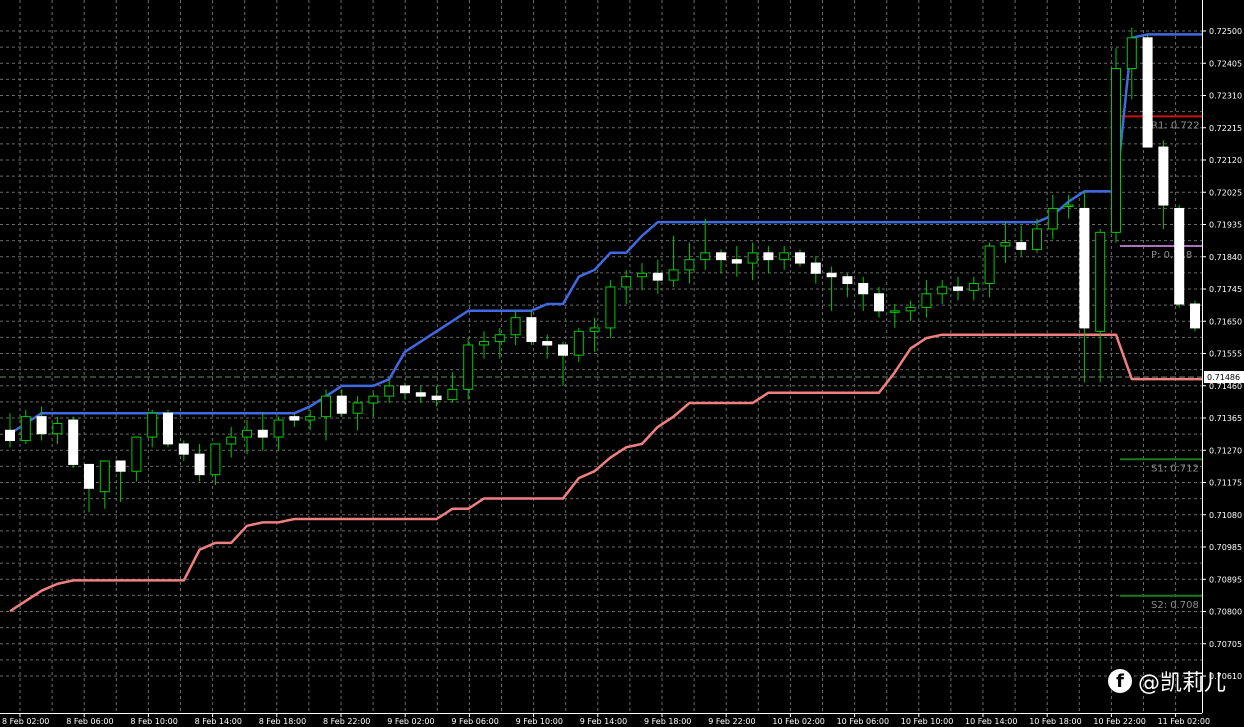  Describe the element at coordinates (1225, 321) in the screenshot. I see `y-tick-label: 0.71650` at that location.